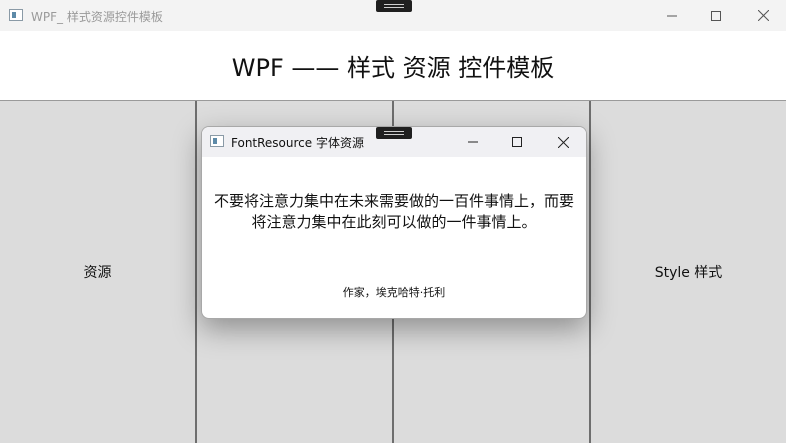 The height and width of the screenshot is (443, 786). Describe the element at coordinates (394, 142) in the screenshot. I see `dialog-titlebar: FontResource 字体资源` at that location.